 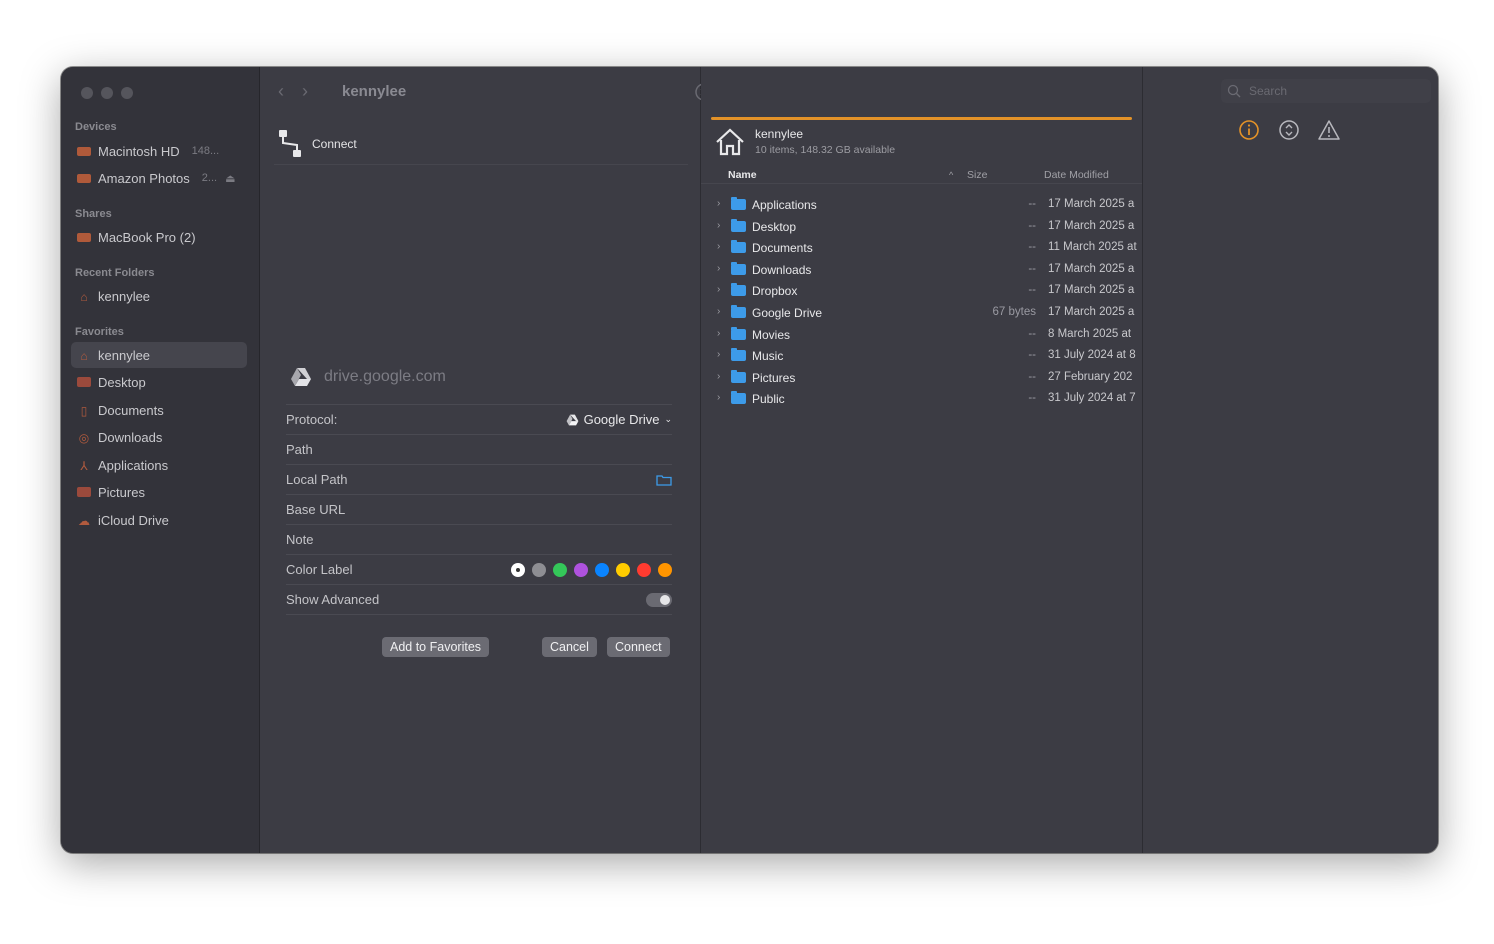 I want to click on connect-icon, so click(x=290, y=143).